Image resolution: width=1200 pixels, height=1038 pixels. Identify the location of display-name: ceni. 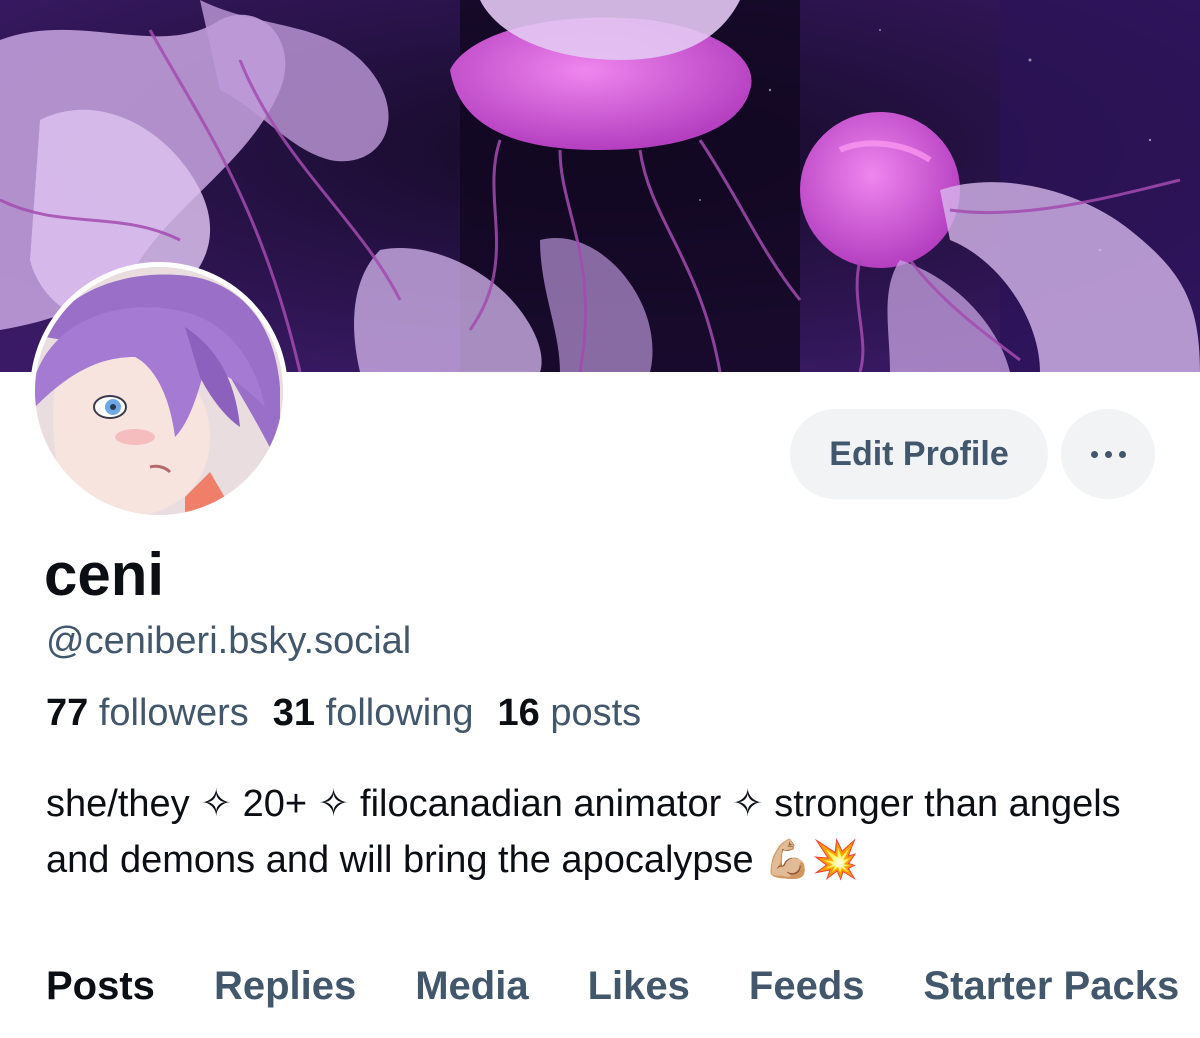
(104, 574).